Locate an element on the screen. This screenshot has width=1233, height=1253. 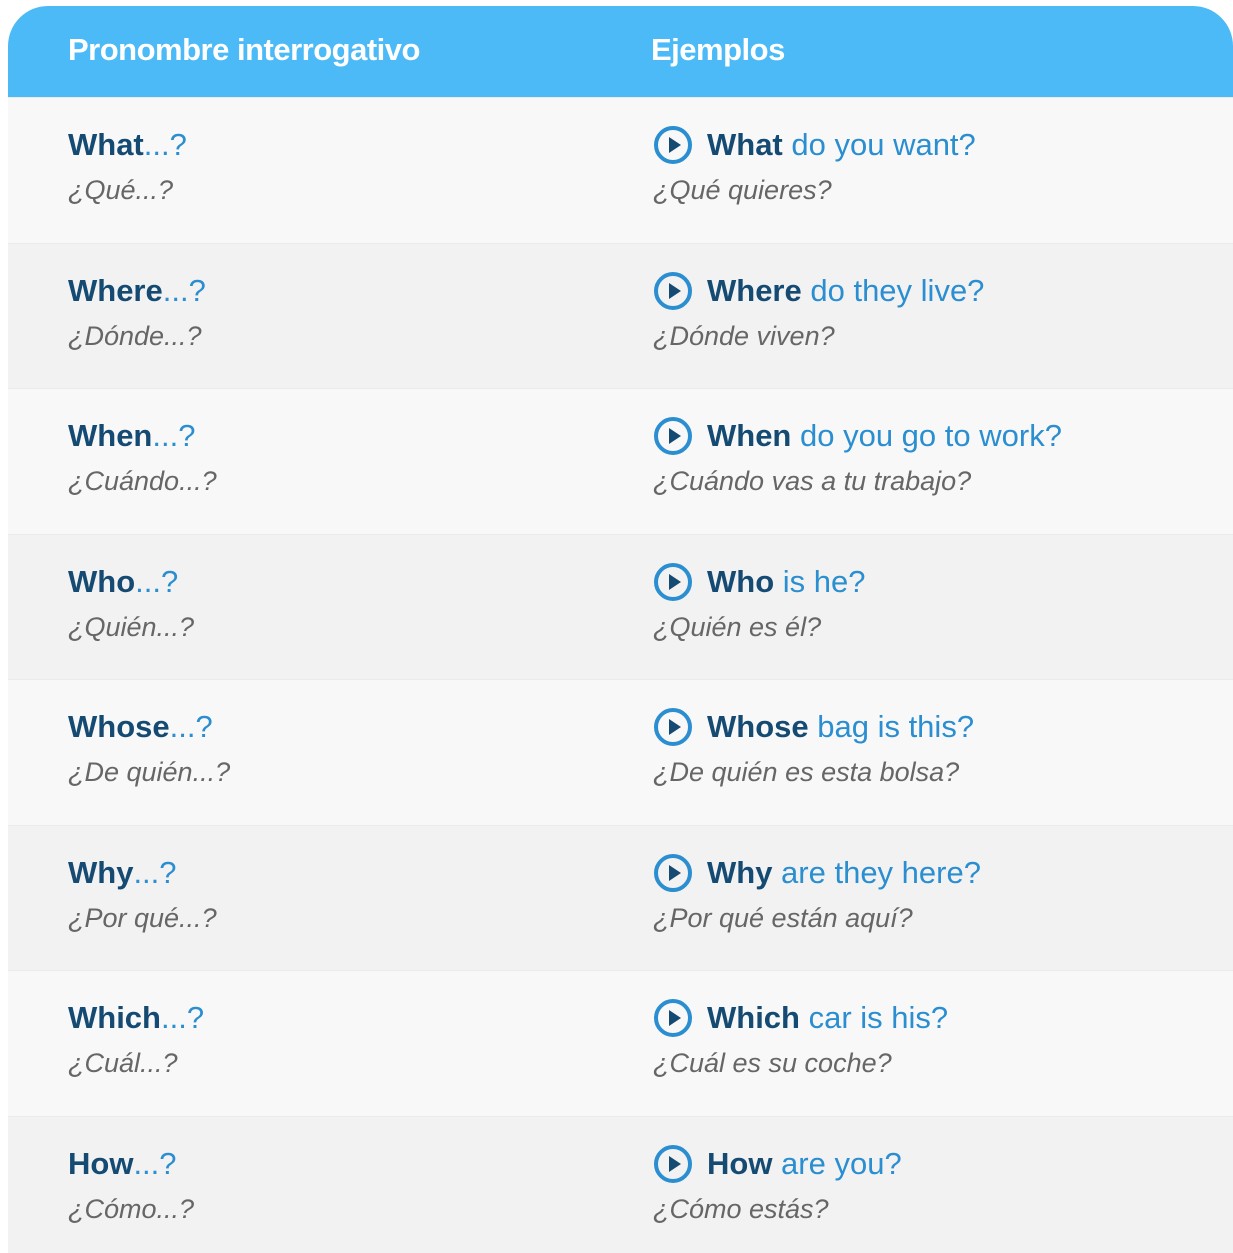
example-spanish: ¿Qué quieres? is located at coordinates (742, 190).